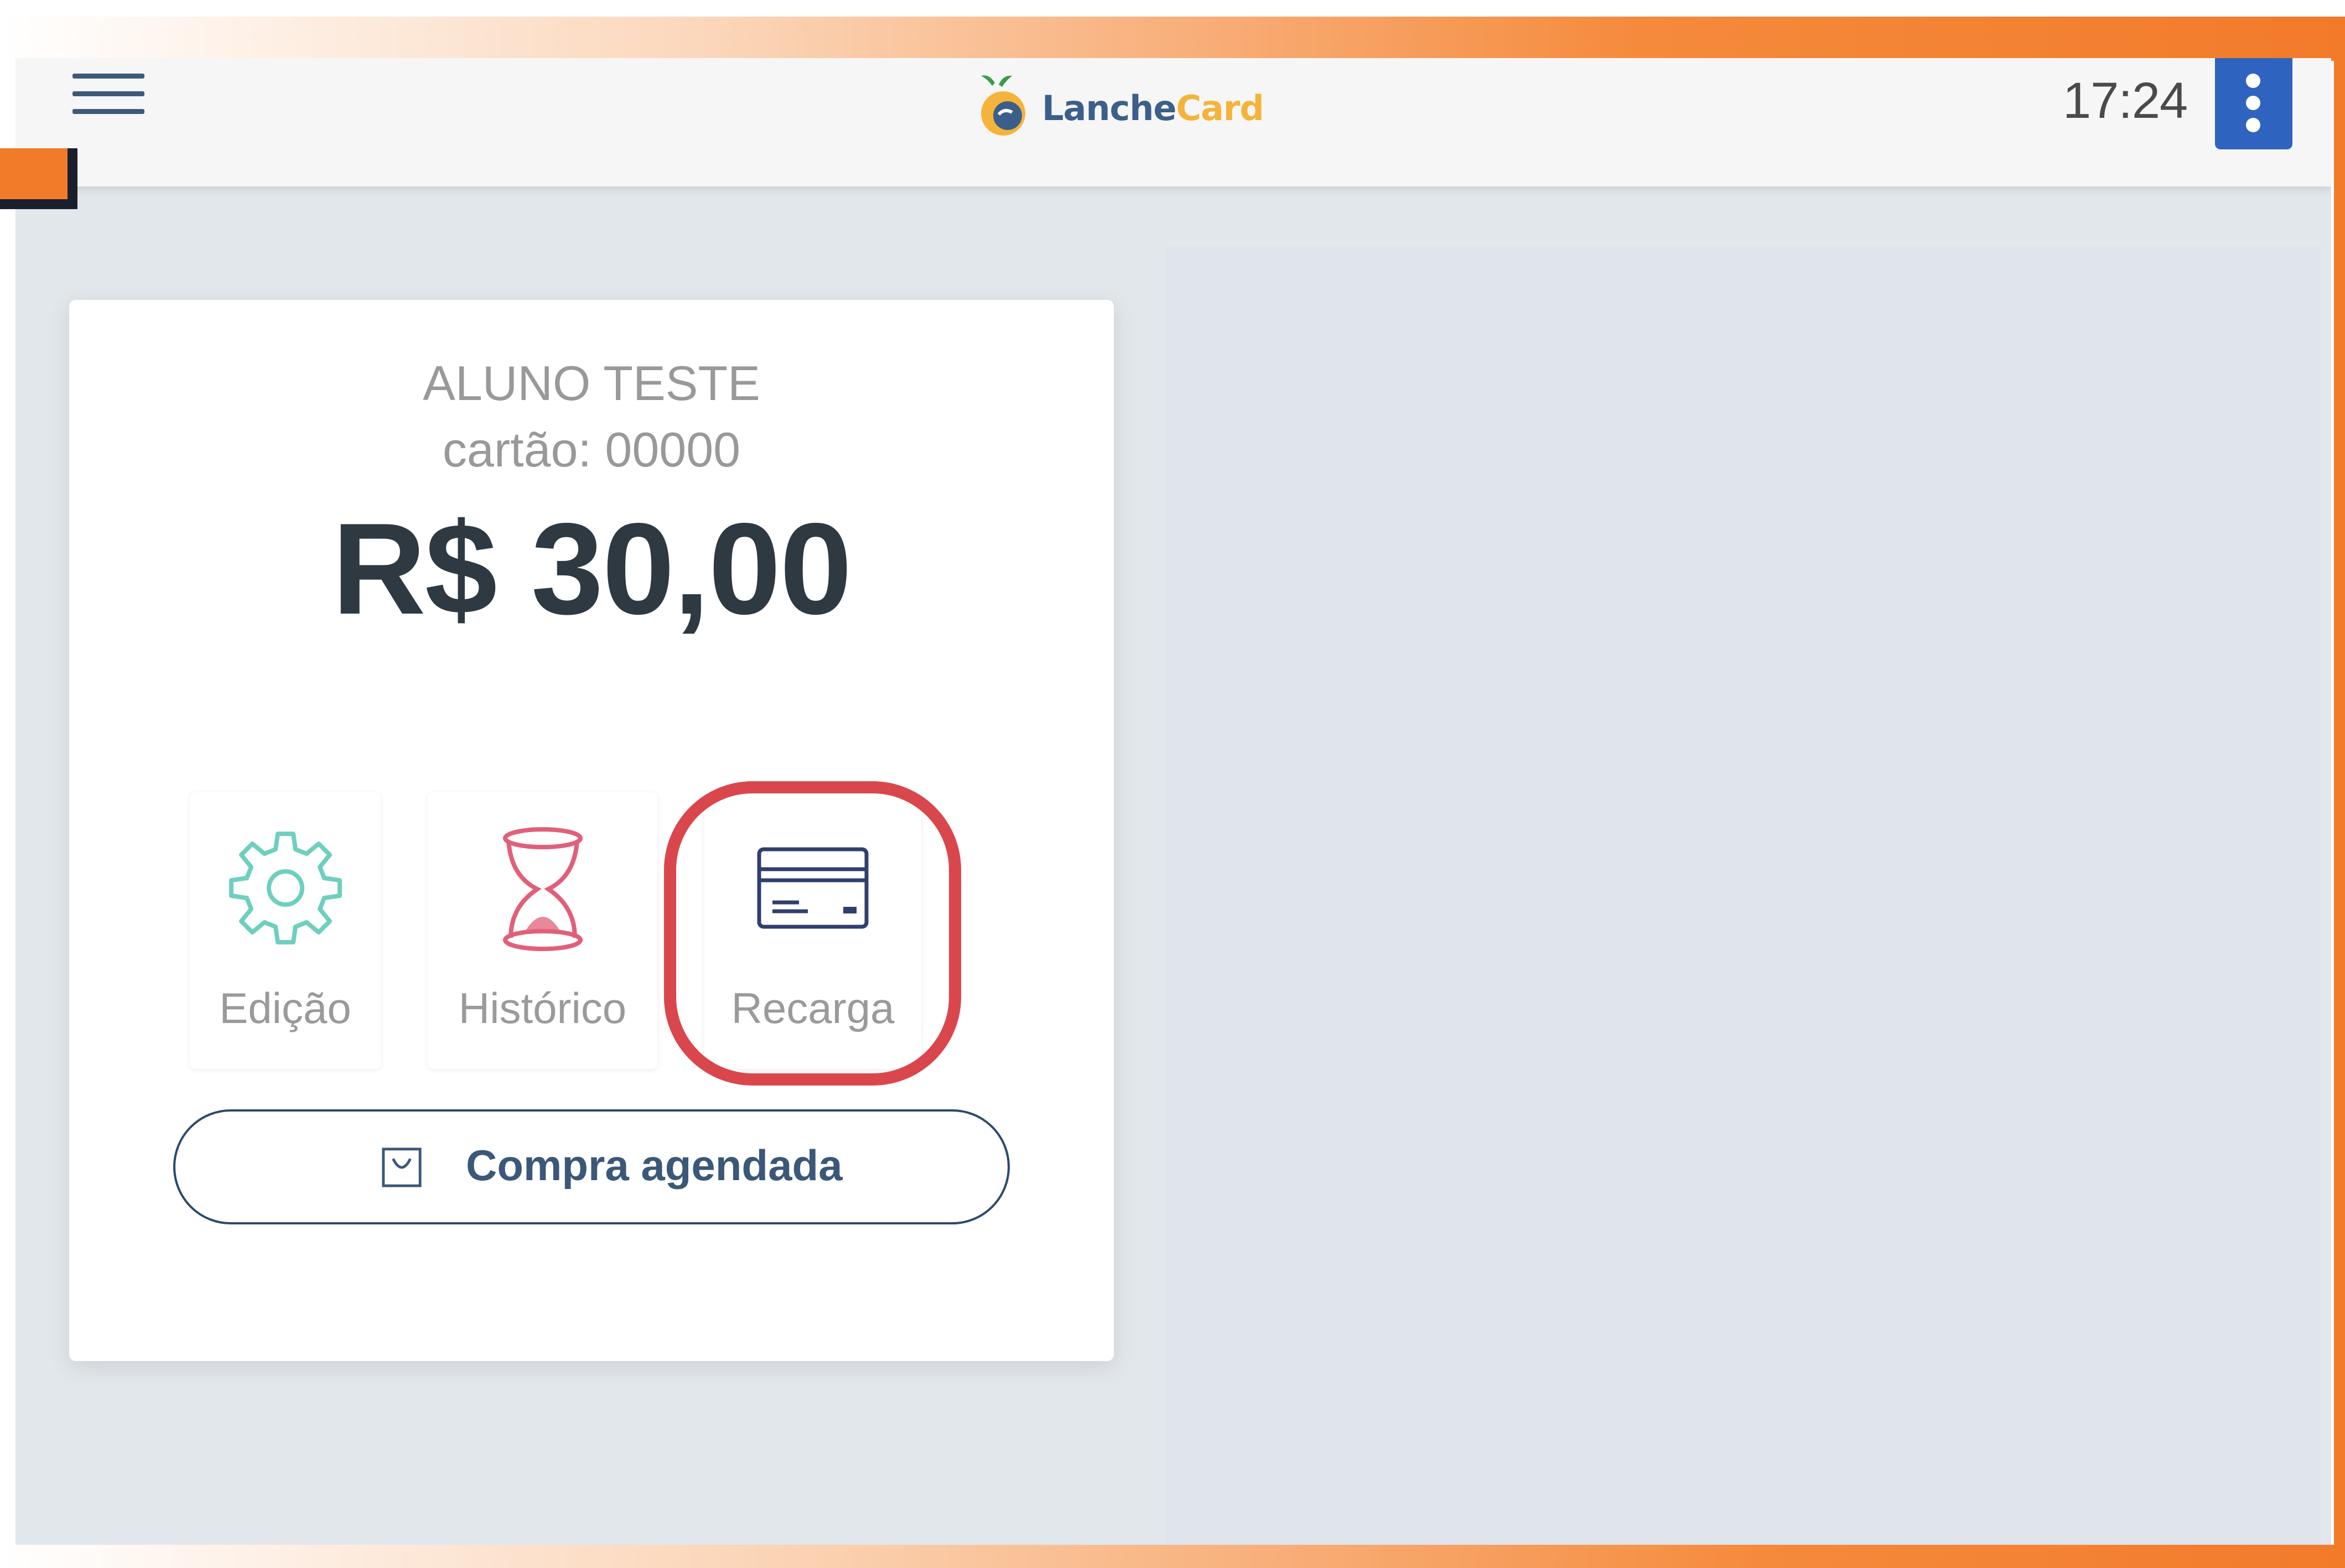  What do you see at coordinates (1003, 106) in the screenshot?
I see `logo-fruit-icon` at bounding box center [1003, 106].